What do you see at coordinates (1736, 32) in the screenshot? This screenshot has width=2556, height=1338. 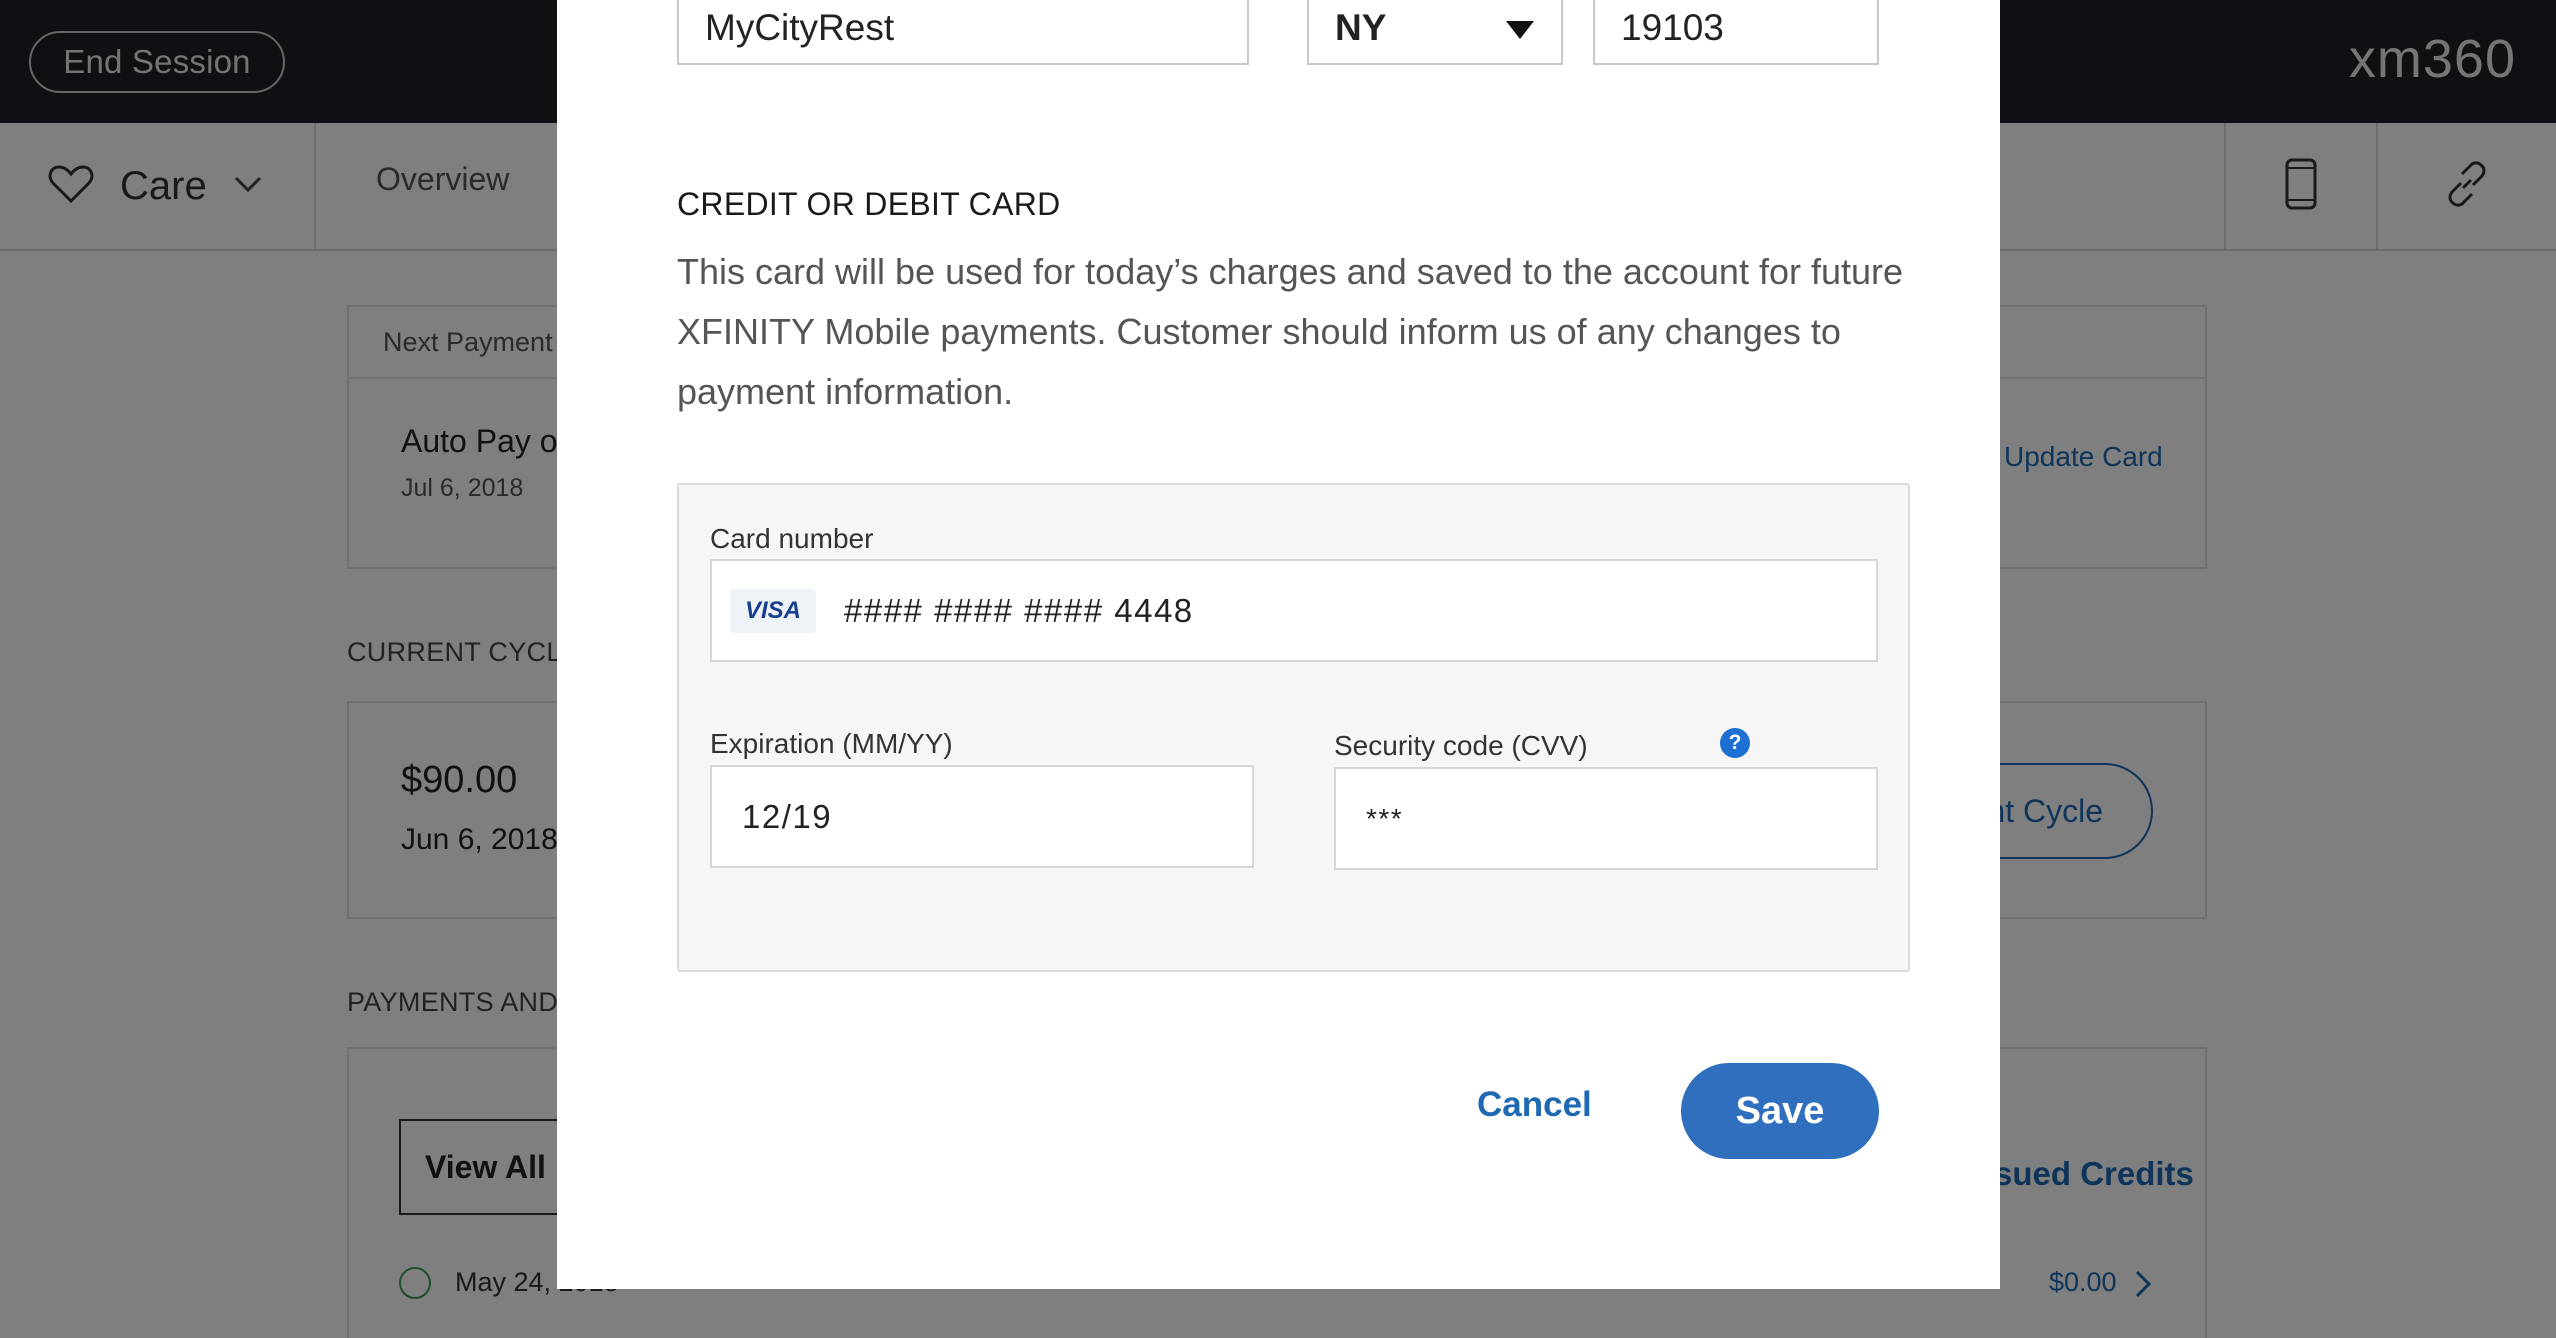 I see `zip-field: 19103` at bounding box center [1736, 32].